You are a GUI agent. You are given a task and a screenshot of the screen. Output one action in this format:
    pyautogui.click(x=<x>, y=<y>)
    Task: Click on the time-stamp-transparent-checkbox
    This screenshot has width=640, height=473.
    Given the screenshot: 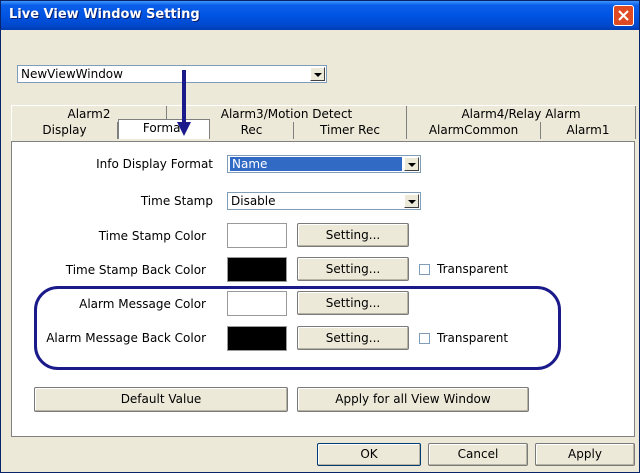 What is the action you would take?
    pyautogui.click(x=424, y=269)
    